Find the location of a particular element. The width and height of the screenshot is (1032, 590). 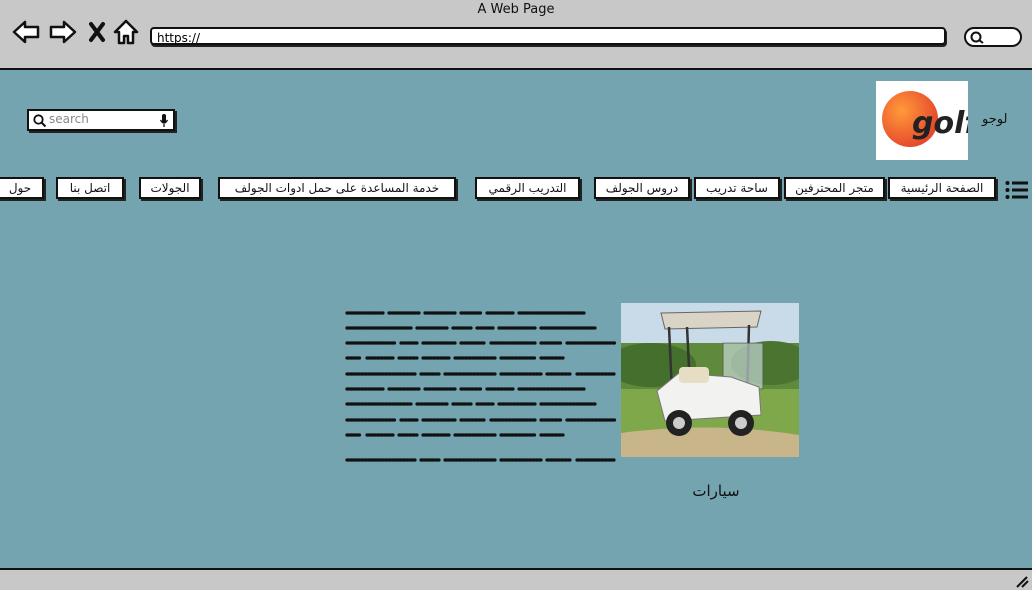

browser-search-field is located at coordinates (993, 37).